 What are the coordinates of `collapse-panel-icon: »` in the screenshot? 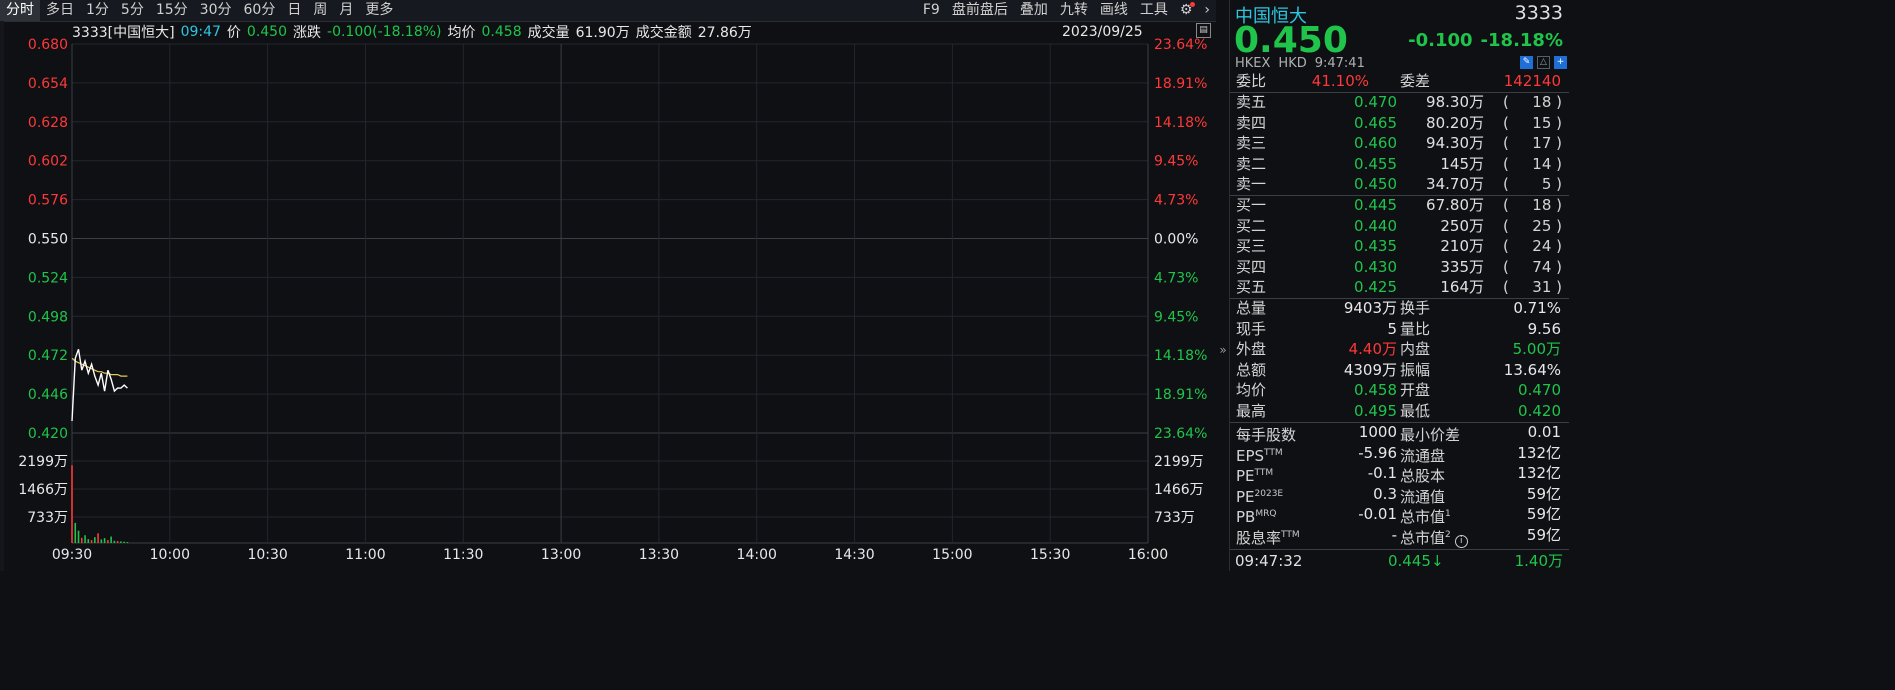 It's located at (1223, 350).